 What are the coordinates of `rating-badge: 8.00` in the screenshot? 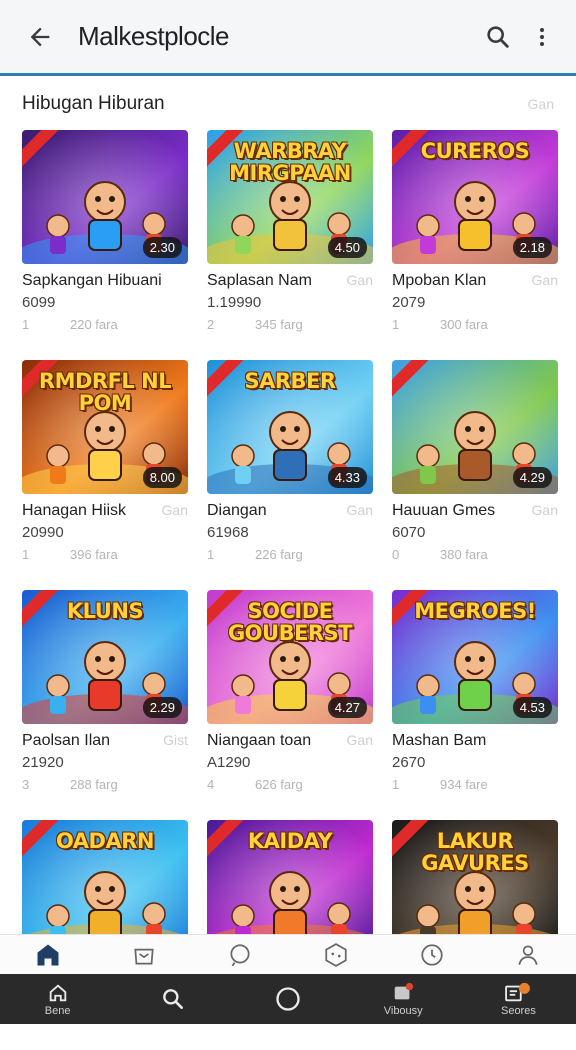 It's located at (162, 477).